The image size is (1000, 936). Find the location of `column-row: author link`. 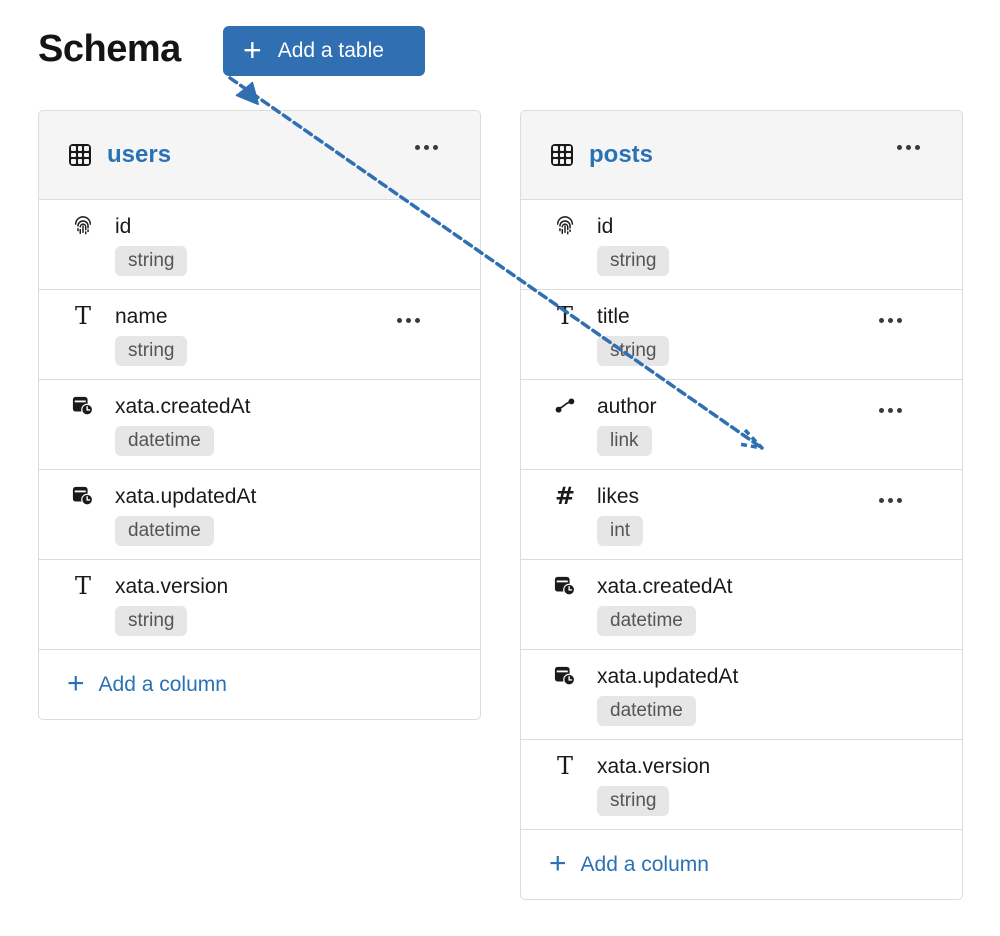

column-row: author link is located at coordinates (741, 425).